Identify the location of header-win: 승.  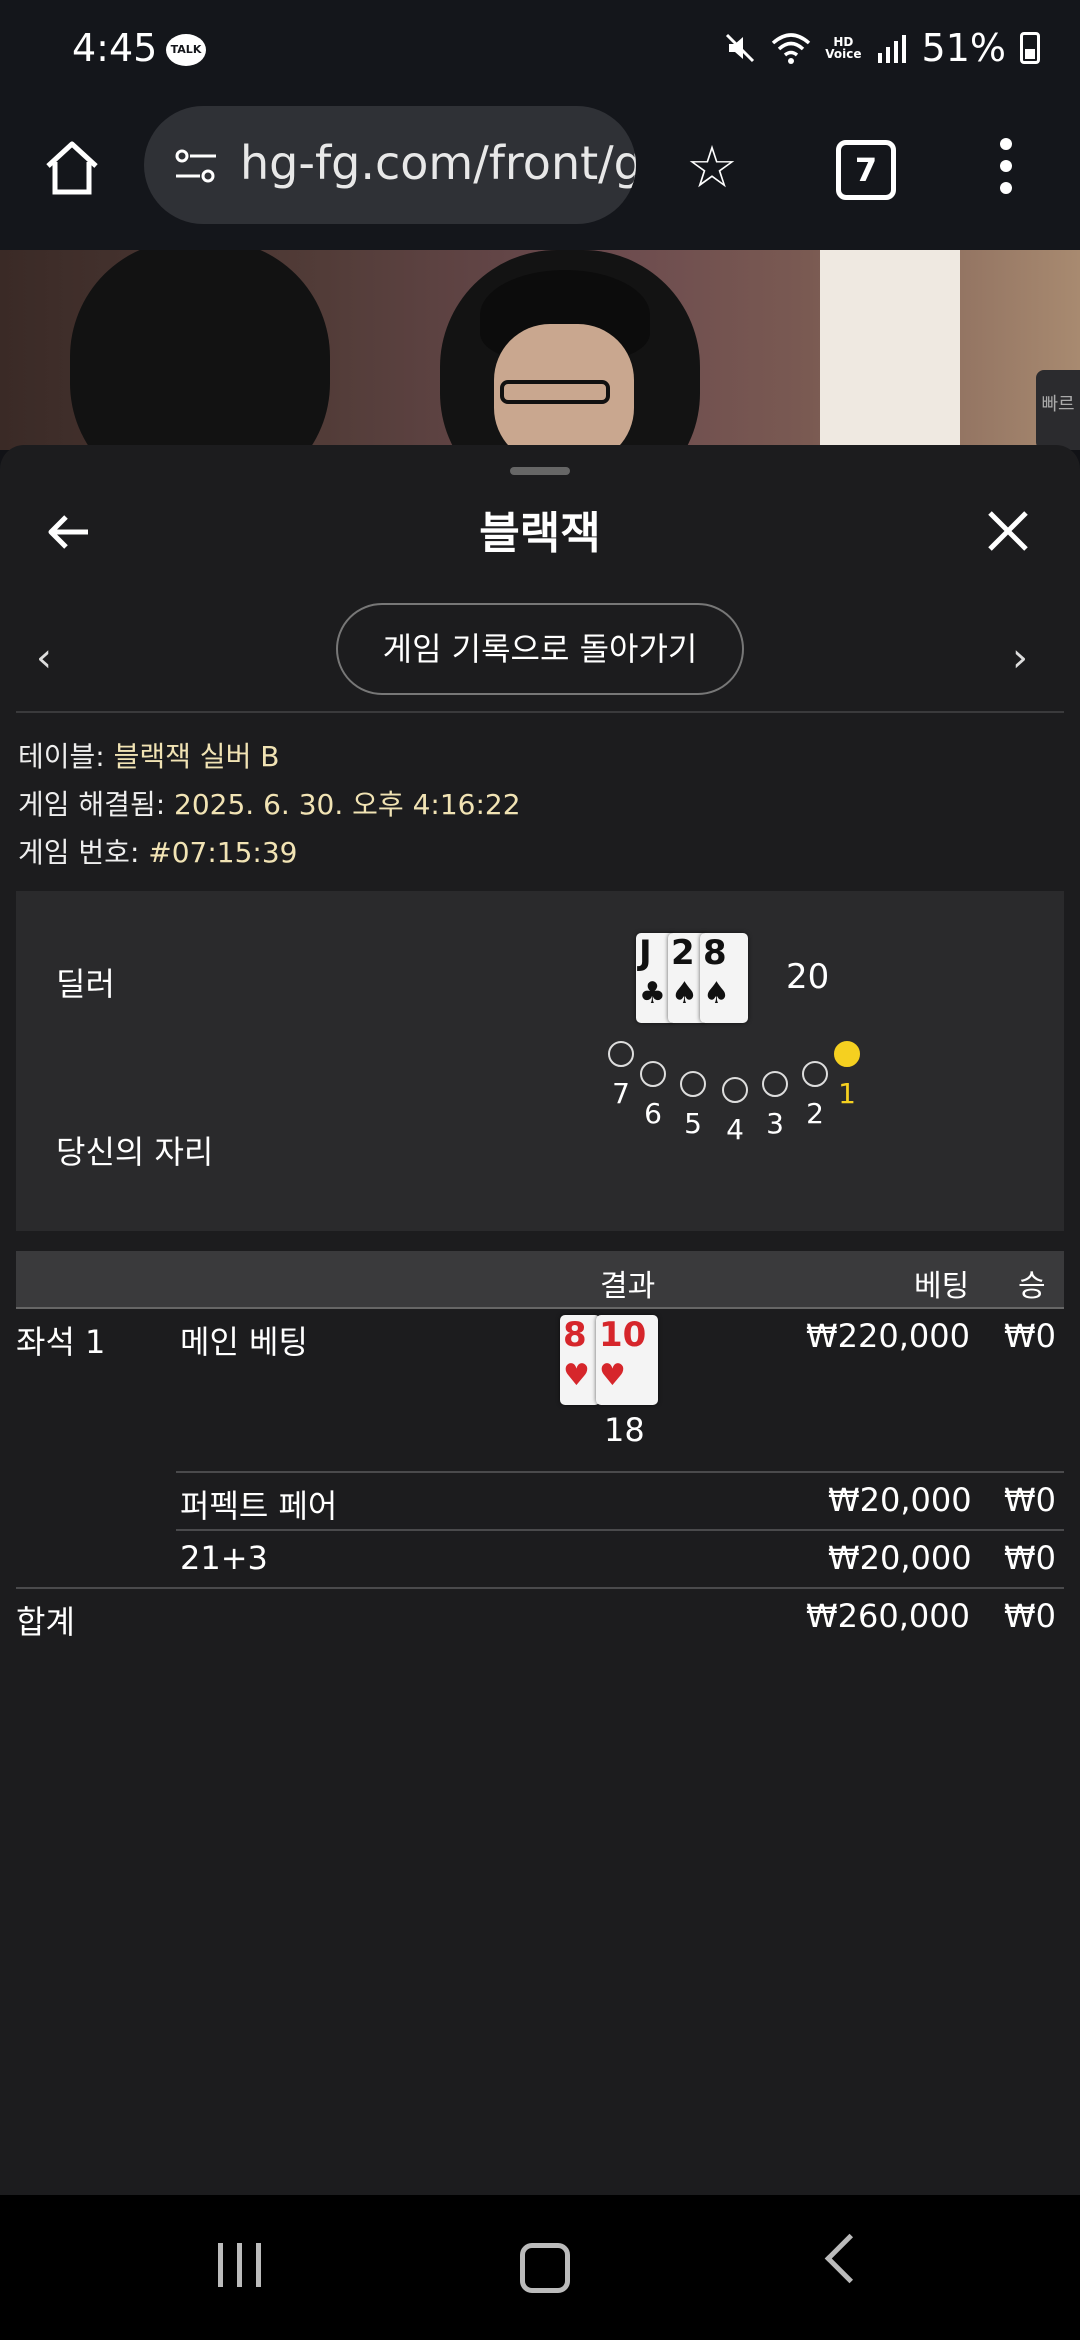
(1032, 1286).